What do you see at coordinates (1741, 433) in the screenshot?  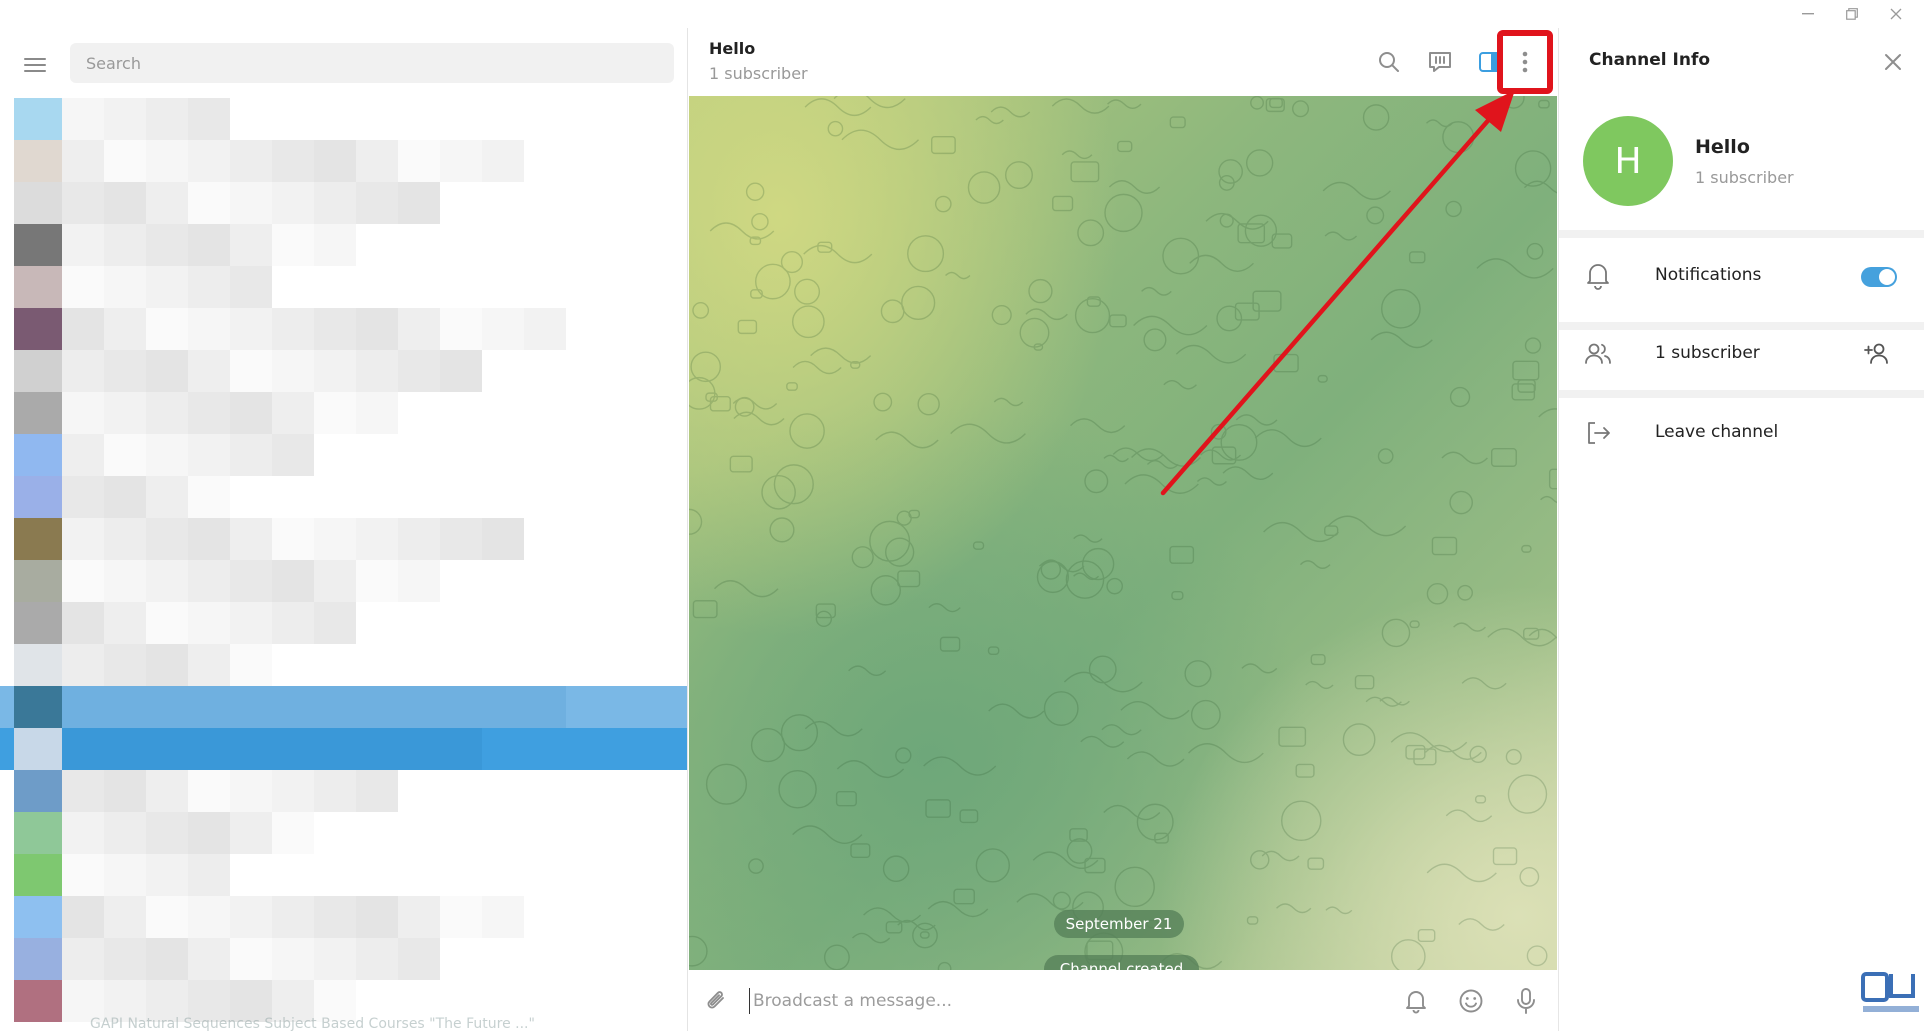 I see `leave-channel-row: Leave channel` at bounding box center [1741, 433].